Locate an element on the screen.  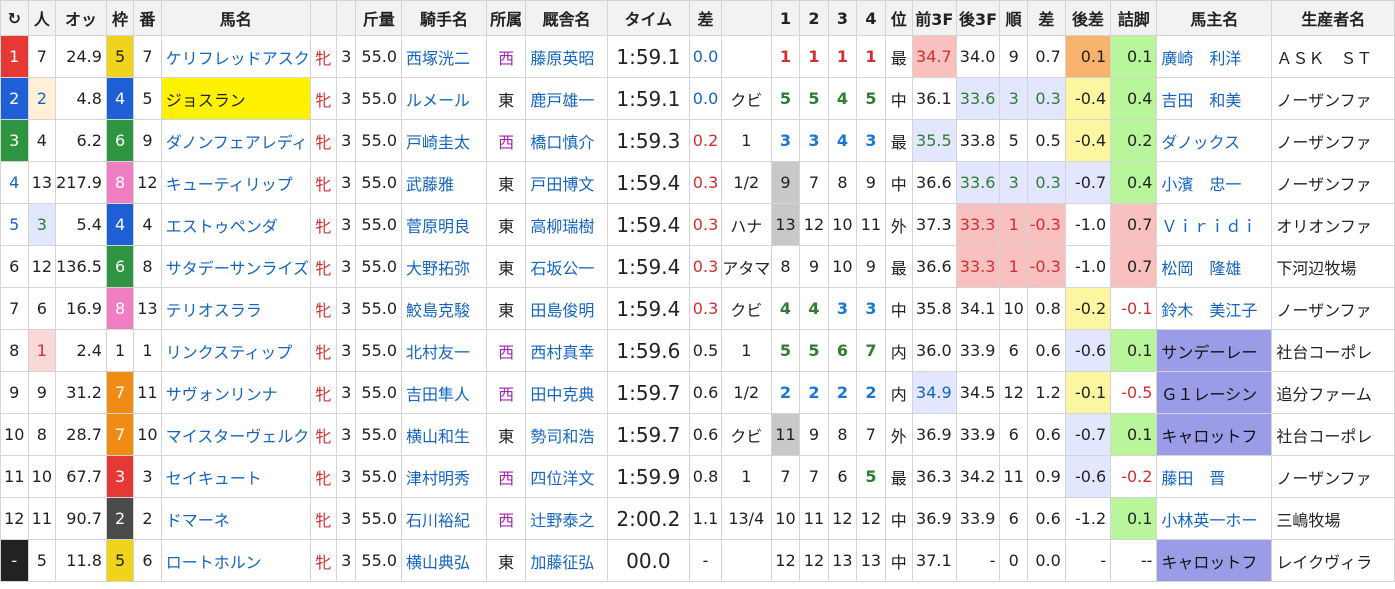
jockey-link: 吉田隼人 is located at coordinates (444, 392).